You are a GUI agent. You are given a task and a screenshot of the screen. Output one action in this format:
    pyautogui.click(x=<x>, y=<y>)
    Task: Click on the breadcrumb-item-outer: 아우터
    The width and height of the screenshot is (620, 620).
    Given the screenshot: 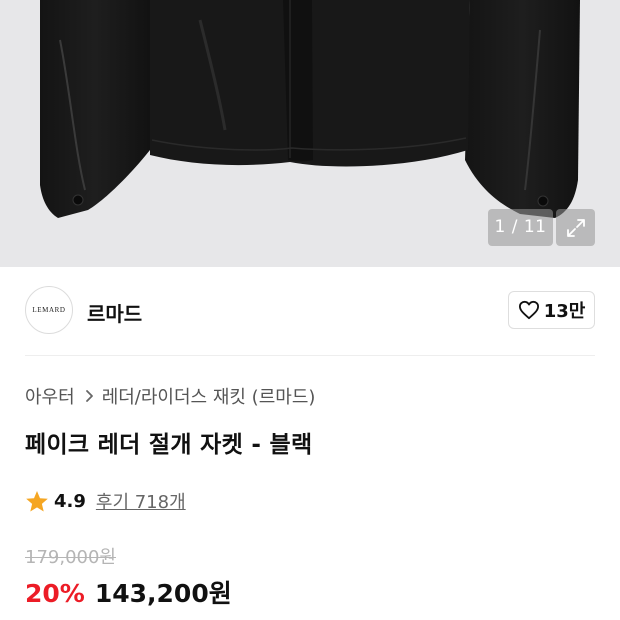 What is the action you would take?
    pyautogui.click(x=50, y=396)
    